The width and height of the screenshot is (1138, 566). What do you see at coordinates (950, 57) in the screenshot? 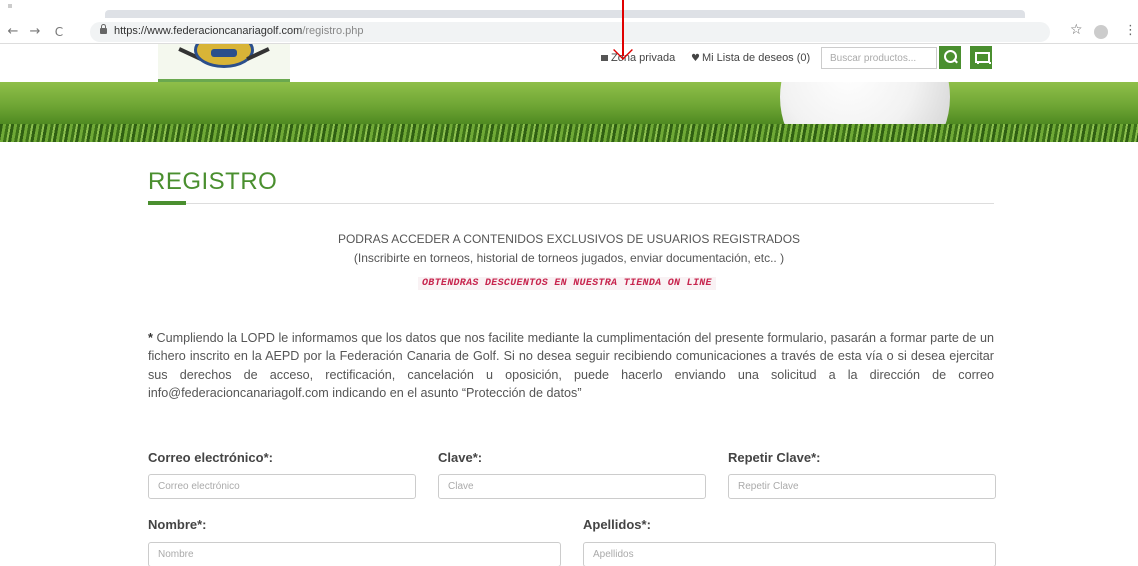
I see `search-button` at bounding box center [950, 57].